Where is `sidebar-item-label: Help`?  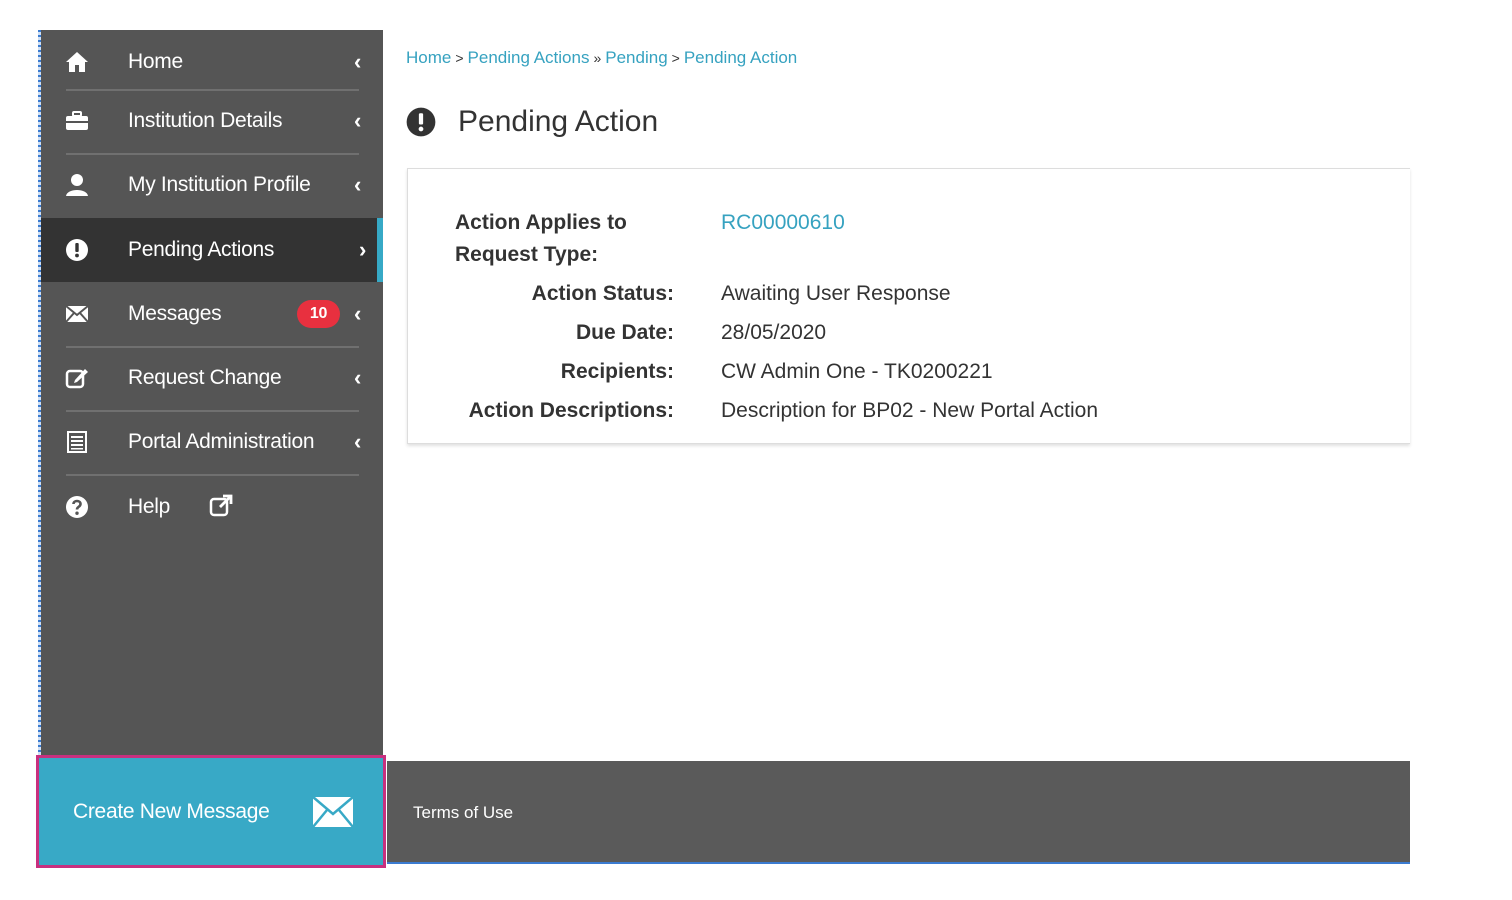
sidebar-item-label: Help is located at coordinates (149, 506).